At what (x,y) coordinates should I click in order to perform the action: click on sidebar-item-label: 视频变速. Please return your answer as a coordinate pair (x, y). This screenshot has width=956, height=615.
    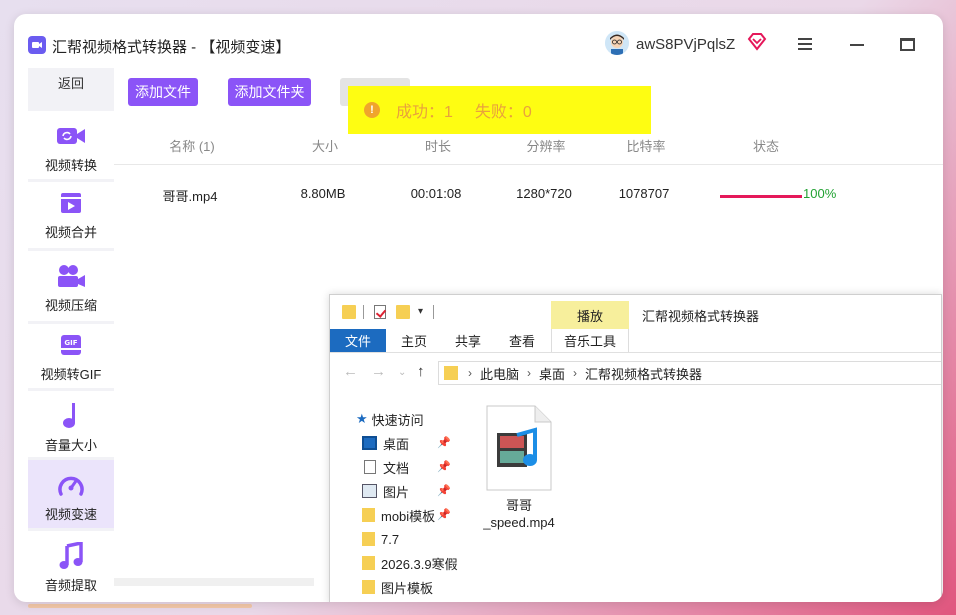
    Looking at the image, I should click on (70, 514).